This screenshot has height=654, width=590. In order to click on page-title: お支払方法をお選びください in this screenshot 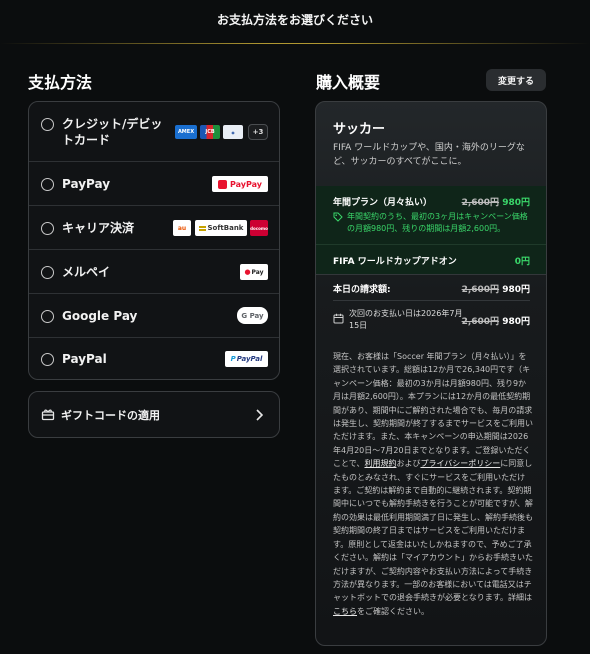, I will do `click(294, 20)`.